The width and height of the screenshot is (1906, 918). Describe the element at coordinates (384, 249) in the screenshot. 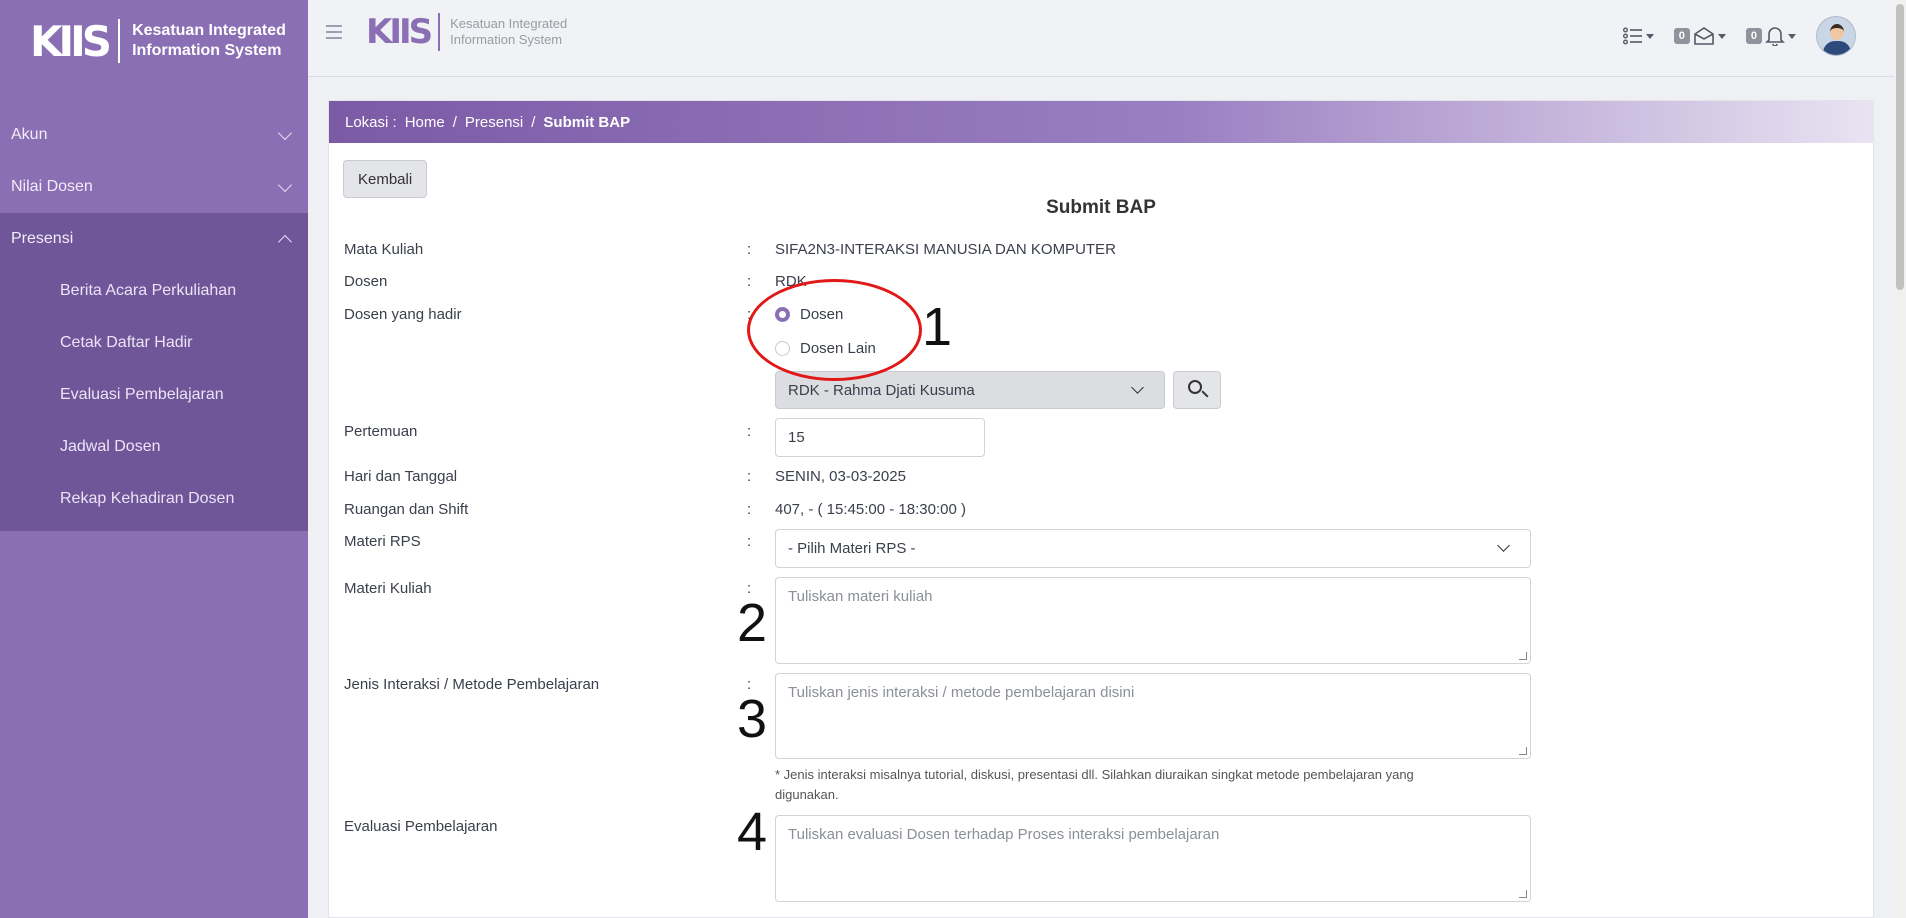

I see `mata-kuliah-label: Mata Kuliah` at that location.